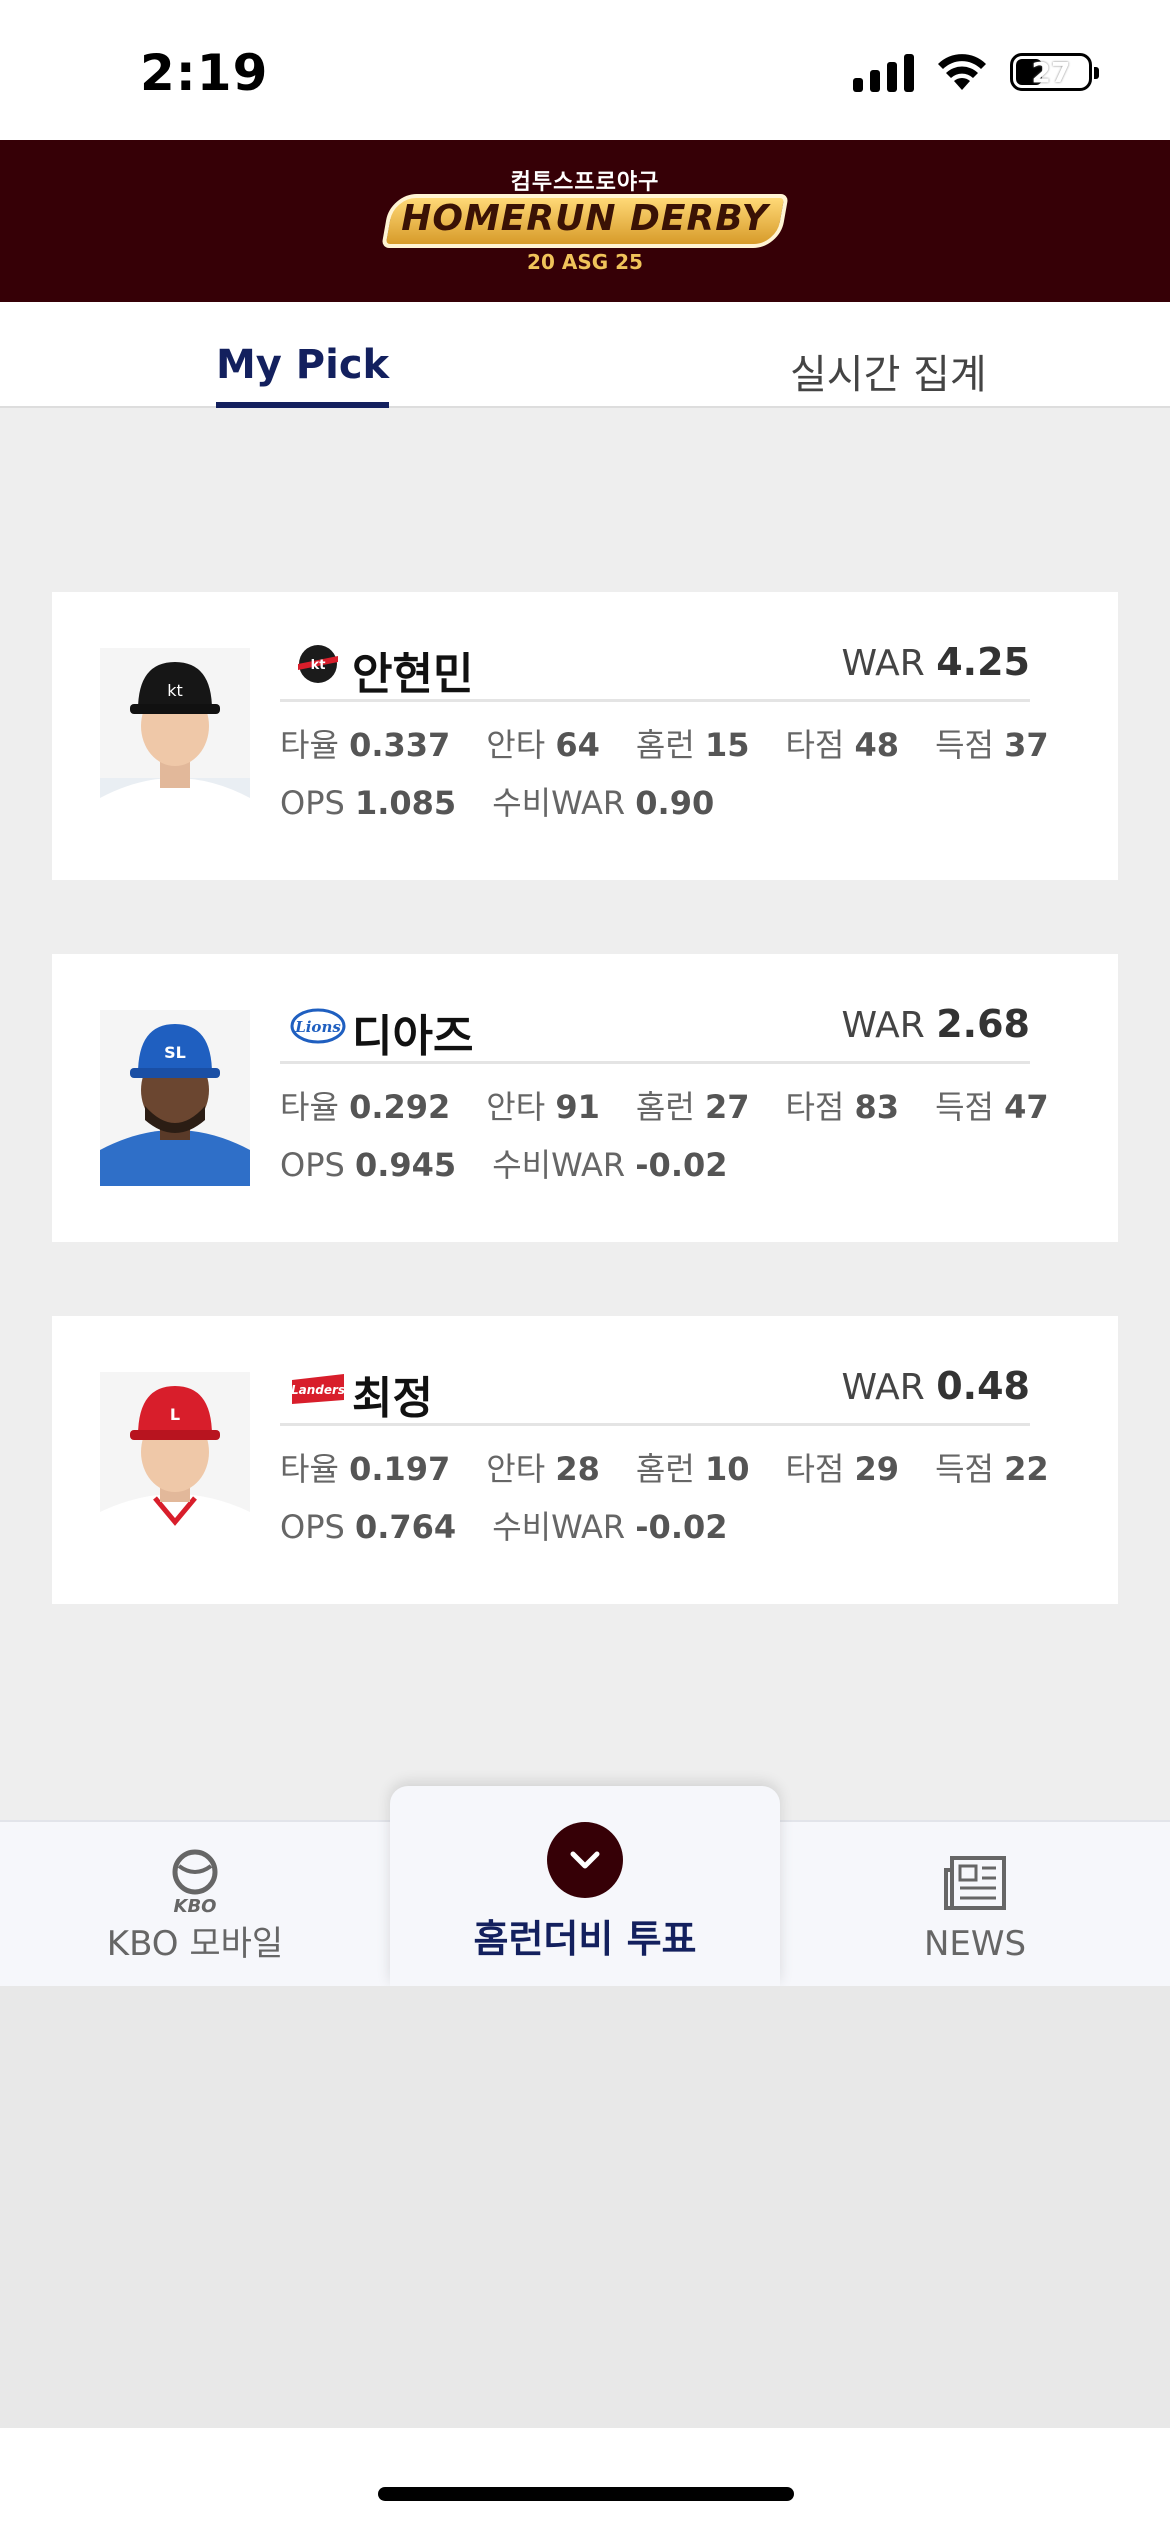 Image resolution: width=1170 pixels, height=2532 pixels. Describe the element at coordinates (413, 1036) in the screenshot. I see `player-name: 디아즈` at that location.